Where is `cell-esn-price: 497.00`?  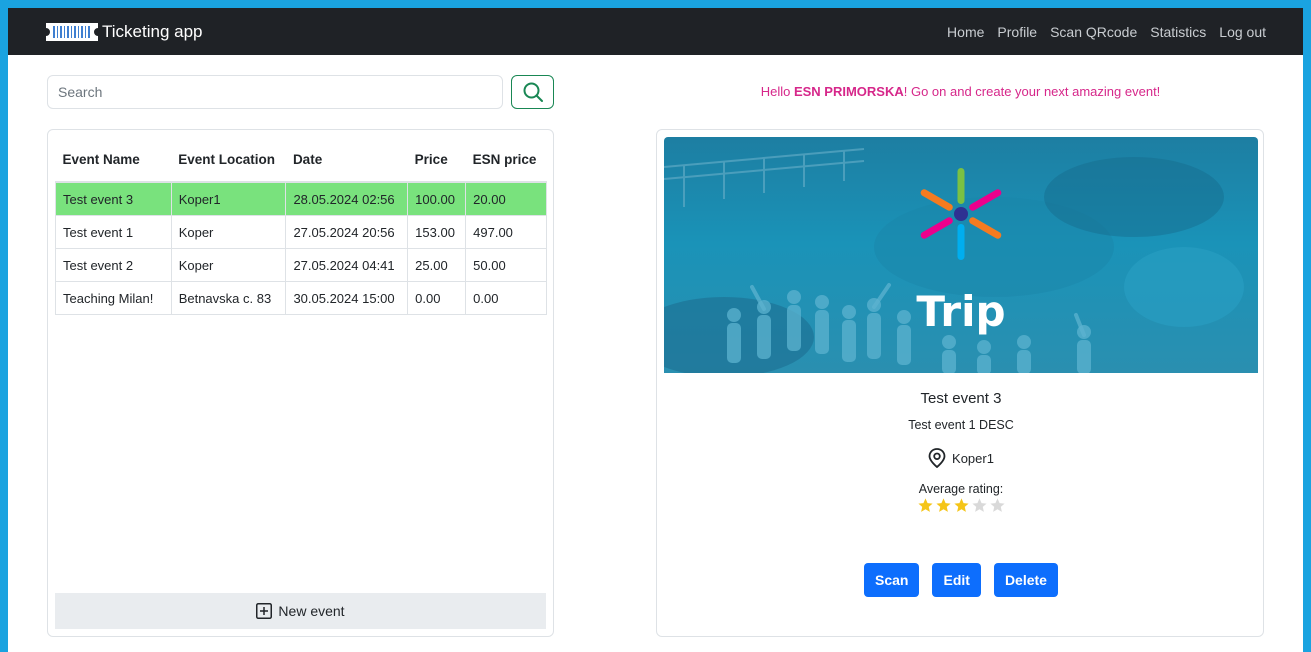 cell-esn-price: 497.00 is located at coordinates (506, 232).